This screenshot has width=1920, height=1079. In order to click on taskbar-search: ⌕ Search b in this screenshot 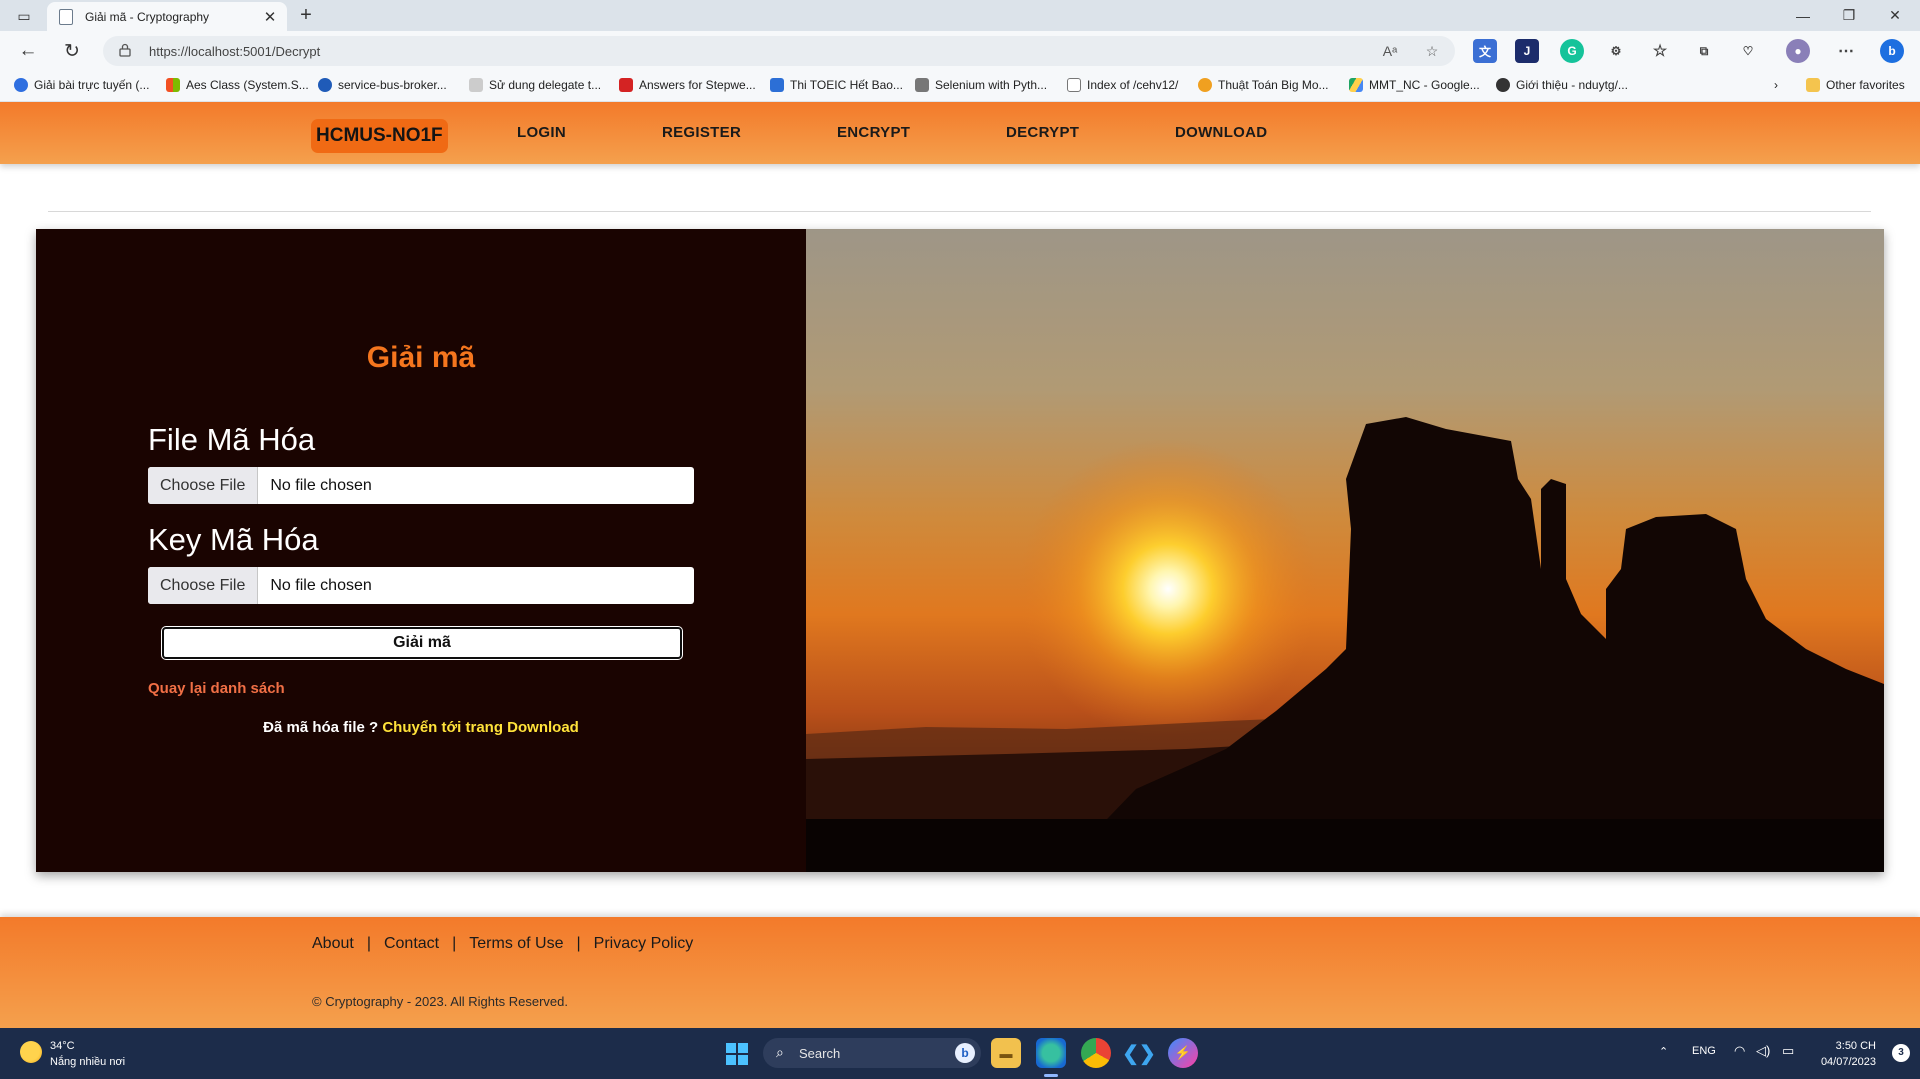, I will do `click(872, 1053)`.